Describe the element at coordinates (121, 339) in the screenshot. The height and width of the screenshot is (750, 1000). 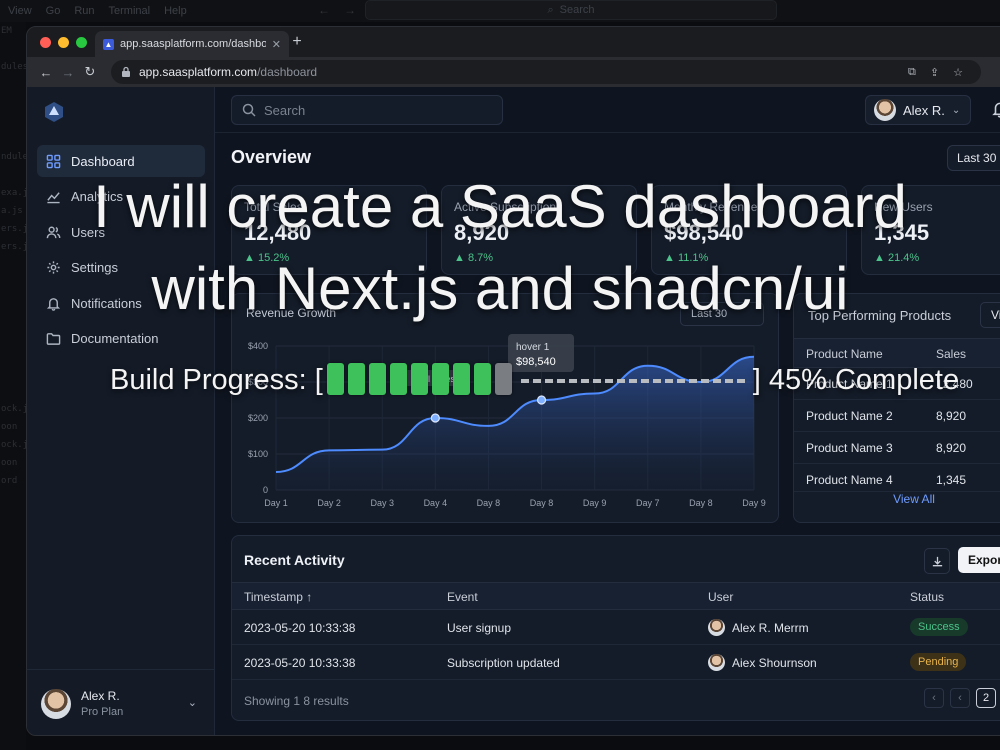
I see `sidebar-item-documentation: Documentation` at that location.